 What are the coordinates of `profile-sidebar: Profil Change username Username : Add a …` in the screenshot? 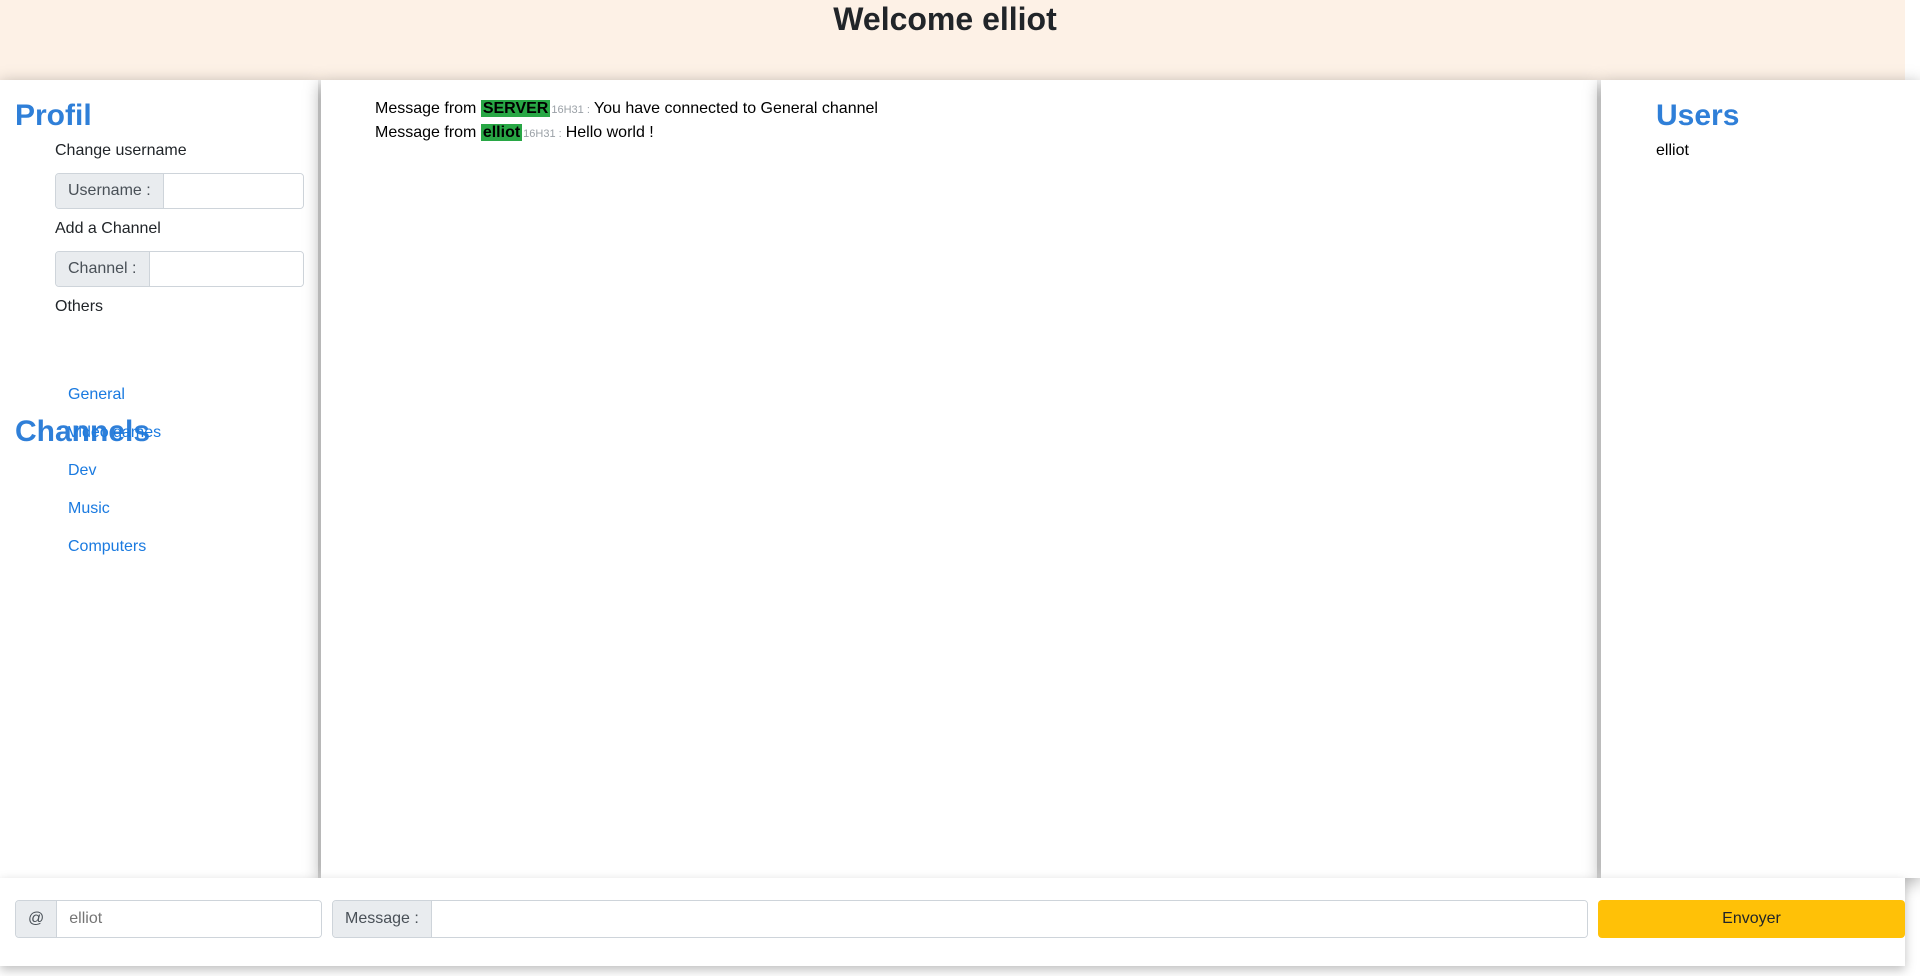 It's located at (159, 479).